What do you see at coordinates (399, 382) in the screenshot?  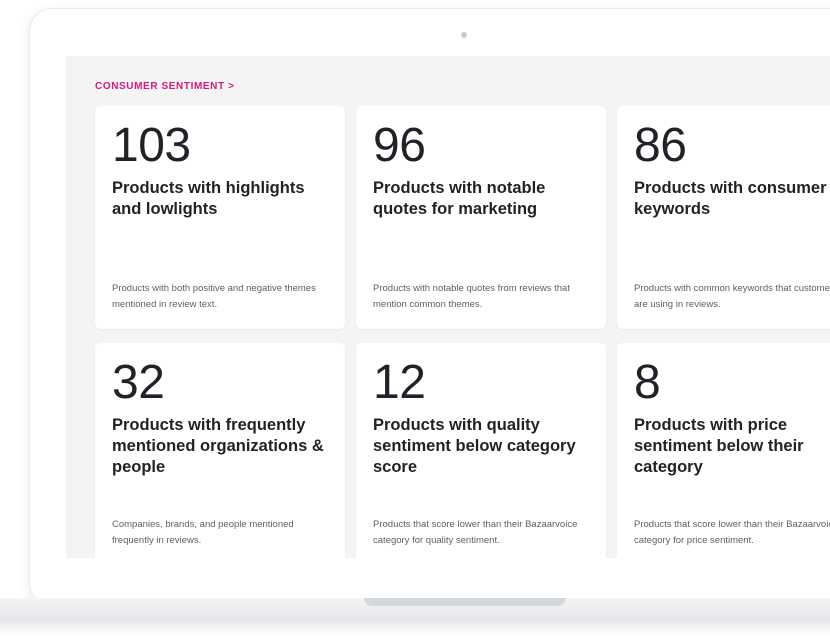 I see `metric-value: 12` at bounding box center [399, 382].